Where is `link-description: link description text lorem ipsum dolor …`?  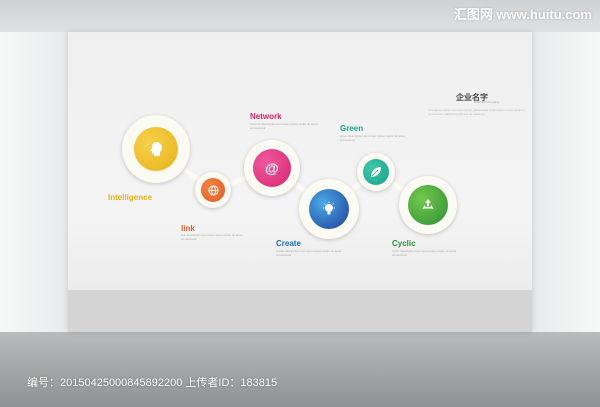 link-description: link description text lorem ipsum dolor … is located at coordinates (212, 237).